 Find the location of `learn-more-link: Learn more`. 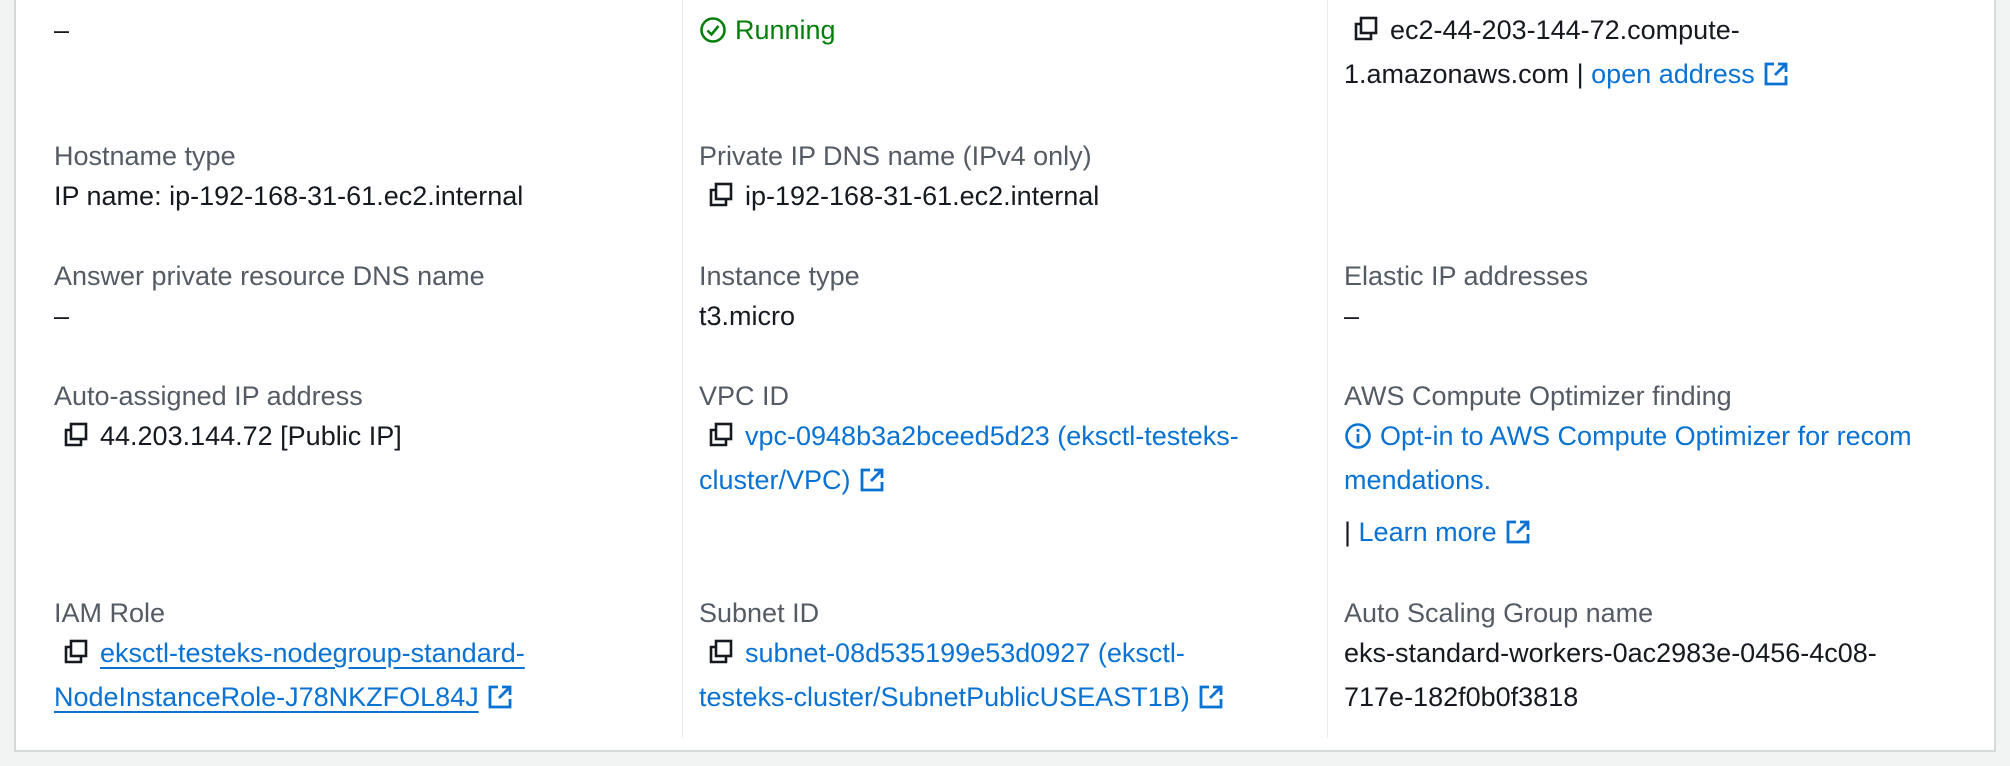

learn-more-link: Learn more is located at coordinates (1428, 532).